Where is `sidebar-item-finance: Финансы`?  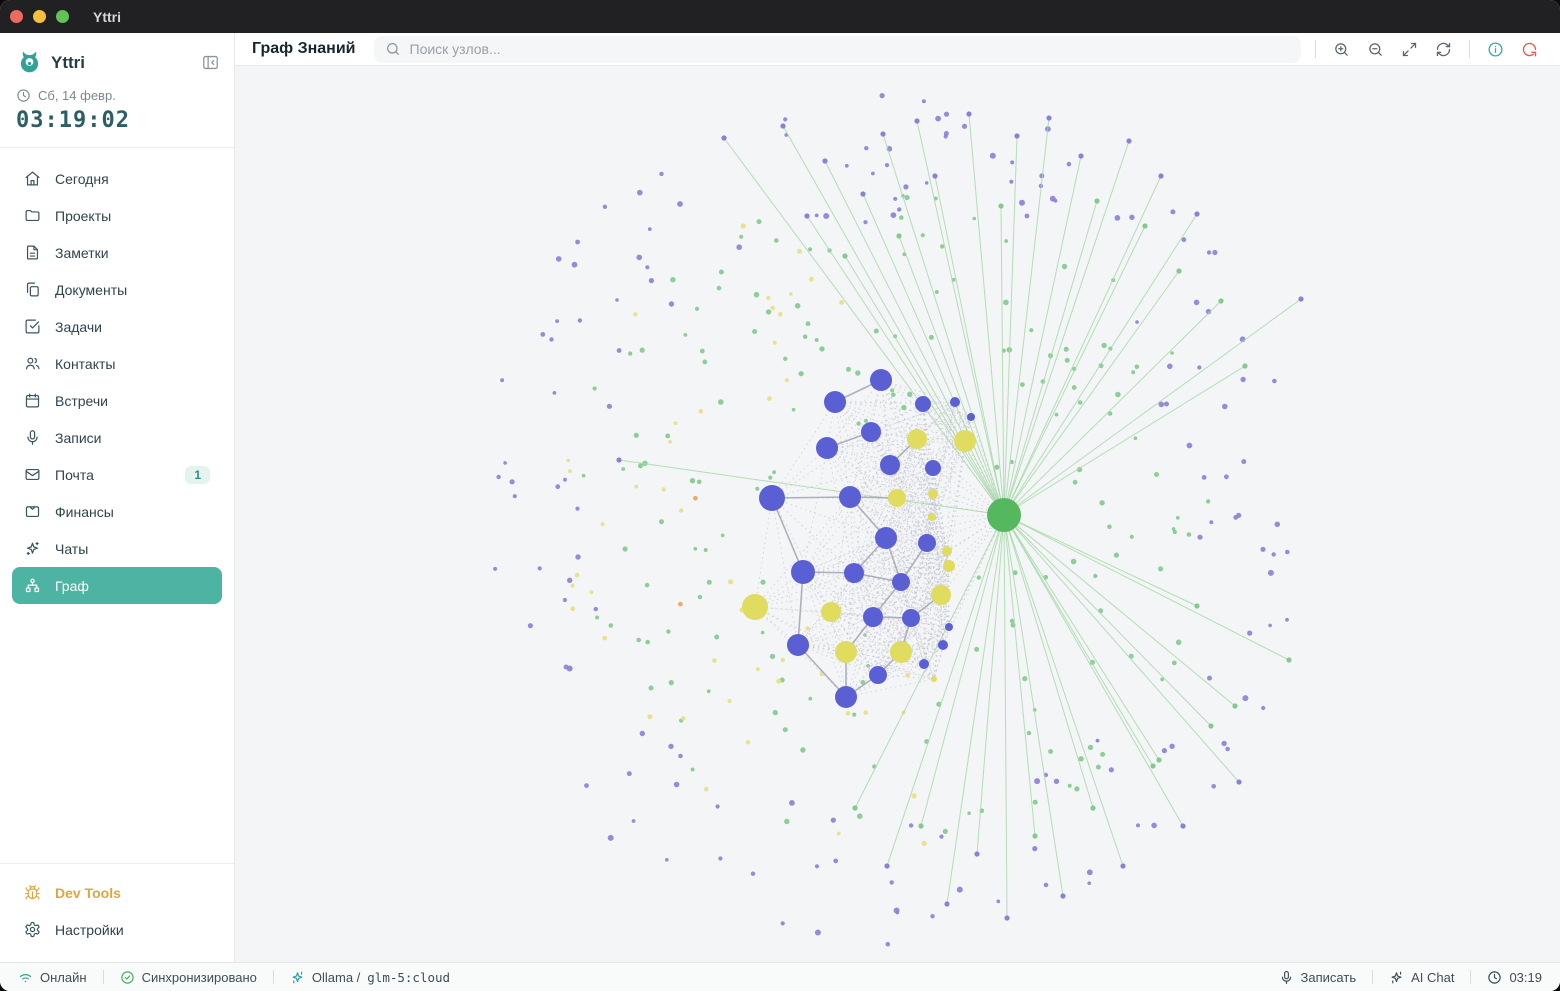
sidebar-item-finance: Финансы is located at coordinates (117, 511).